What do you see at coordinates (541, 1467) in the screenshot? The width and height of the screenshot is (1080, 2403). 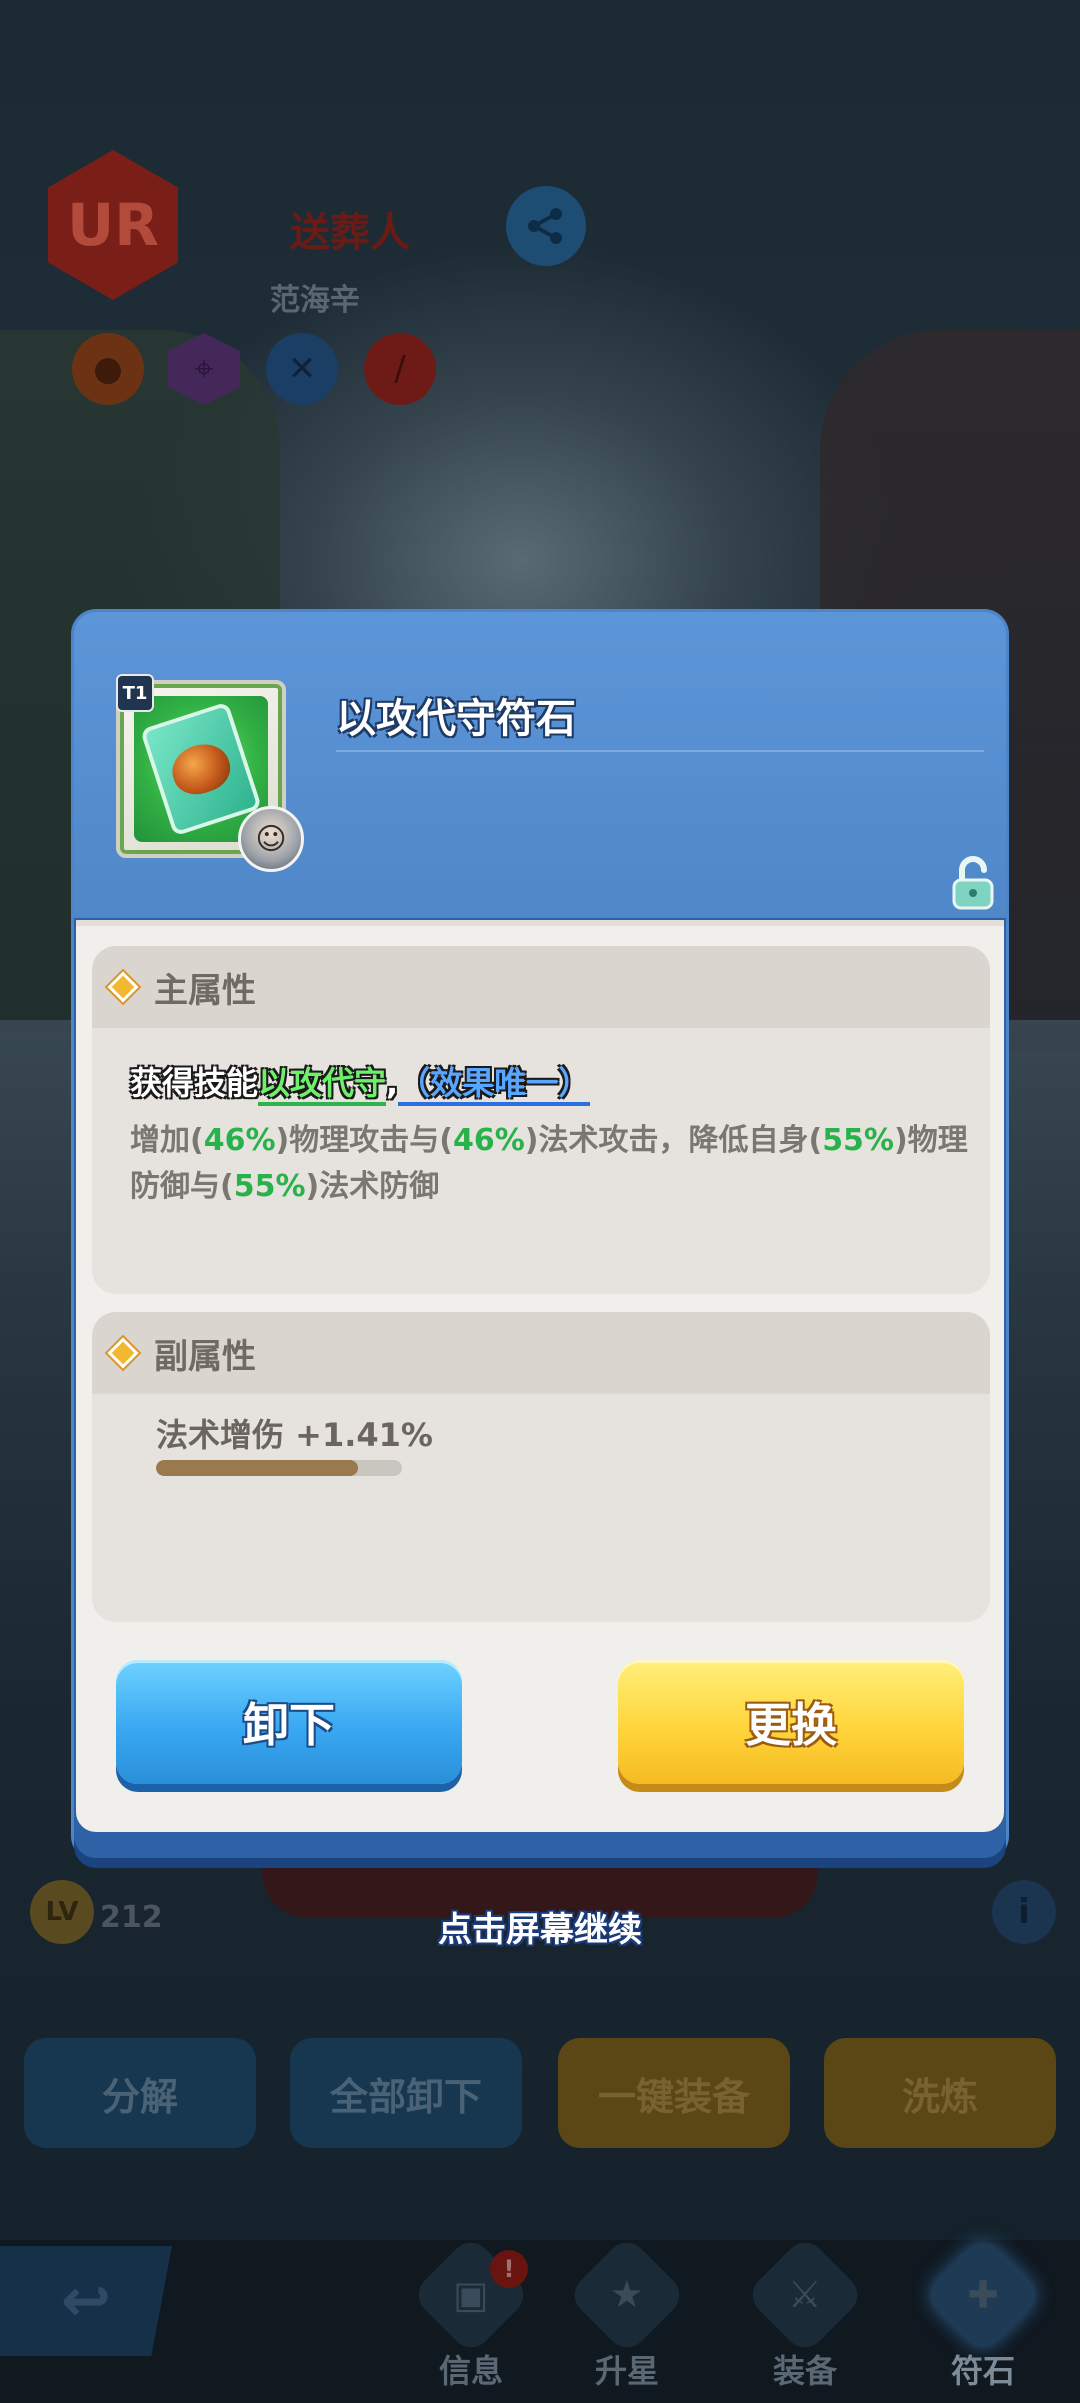 I see `sub-attribute-section: 副属性 法术增伤 +1.41%` at bounding box center [541, 1467].